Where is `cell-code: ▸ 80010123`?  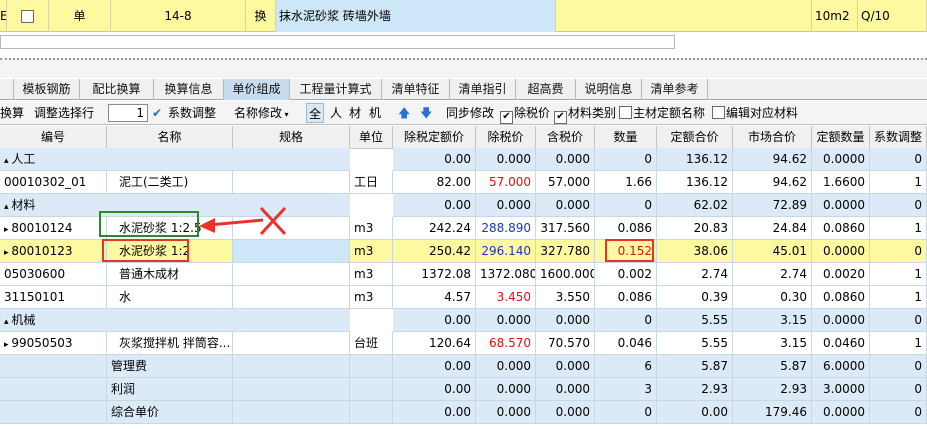 cell-code: ▸ 80010123 is located at coordinates (53, 251).